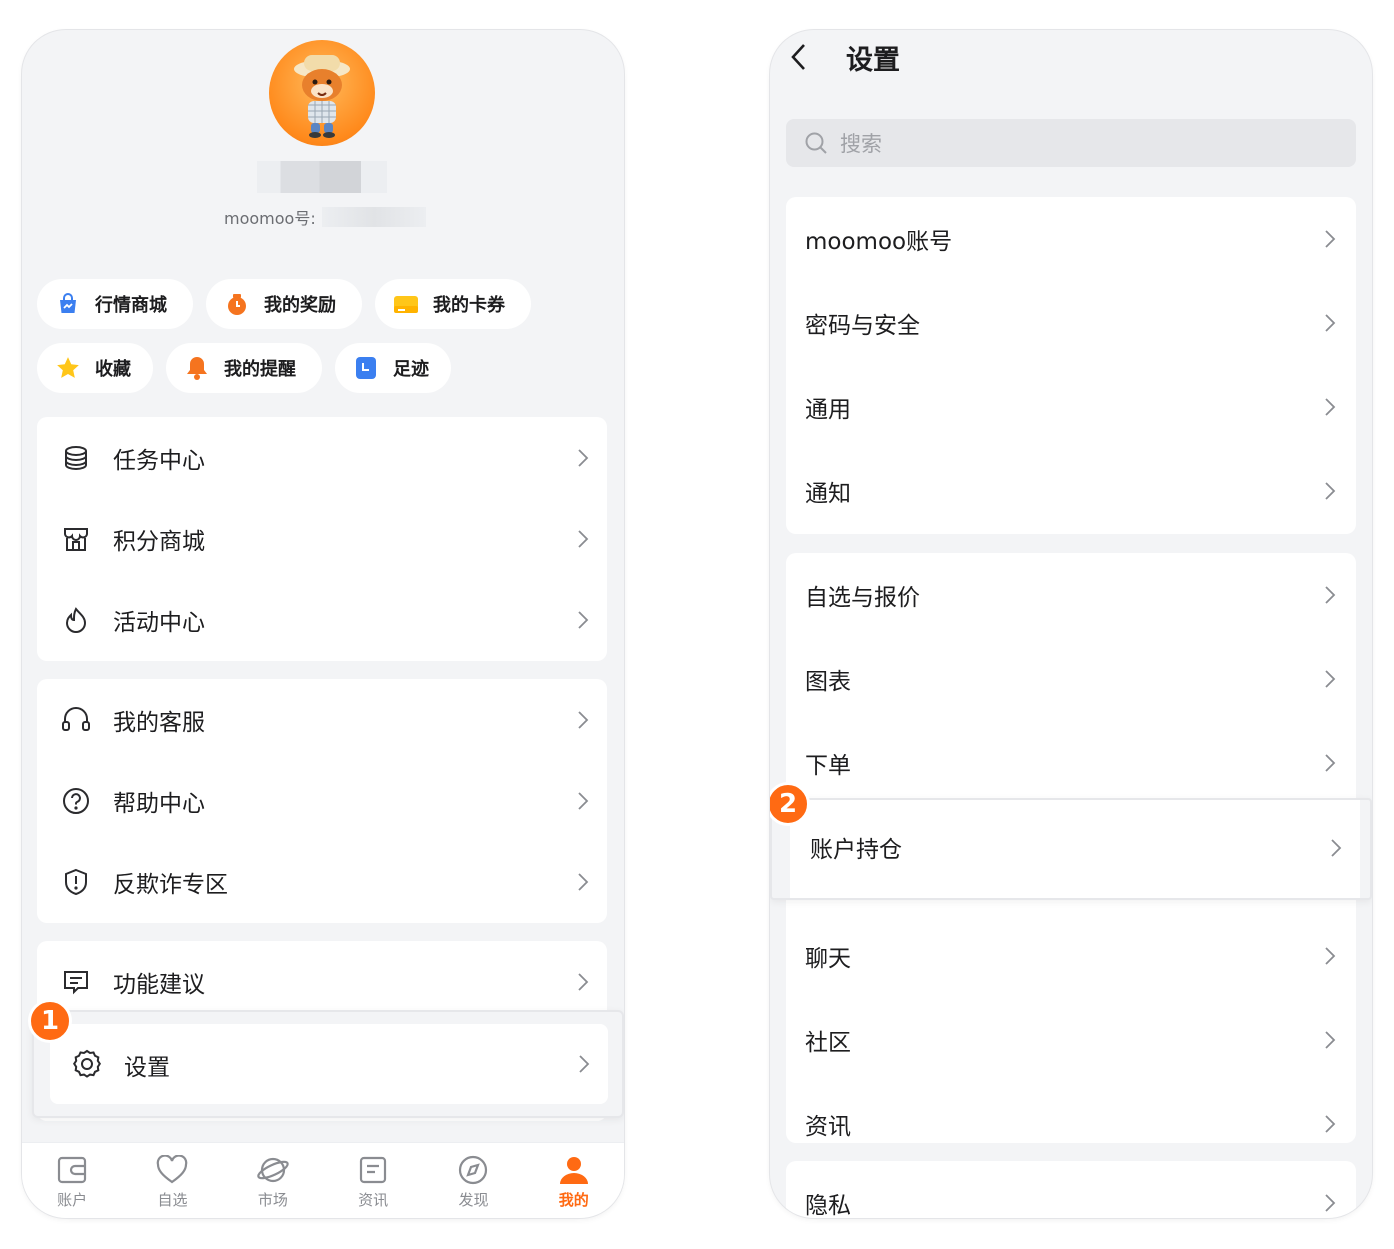 Image resolution: width=1394 pixels, height=1249 pixels. Describe the element at coordinates (816, 143) in the screenshot. I see `search-icon` at that location.